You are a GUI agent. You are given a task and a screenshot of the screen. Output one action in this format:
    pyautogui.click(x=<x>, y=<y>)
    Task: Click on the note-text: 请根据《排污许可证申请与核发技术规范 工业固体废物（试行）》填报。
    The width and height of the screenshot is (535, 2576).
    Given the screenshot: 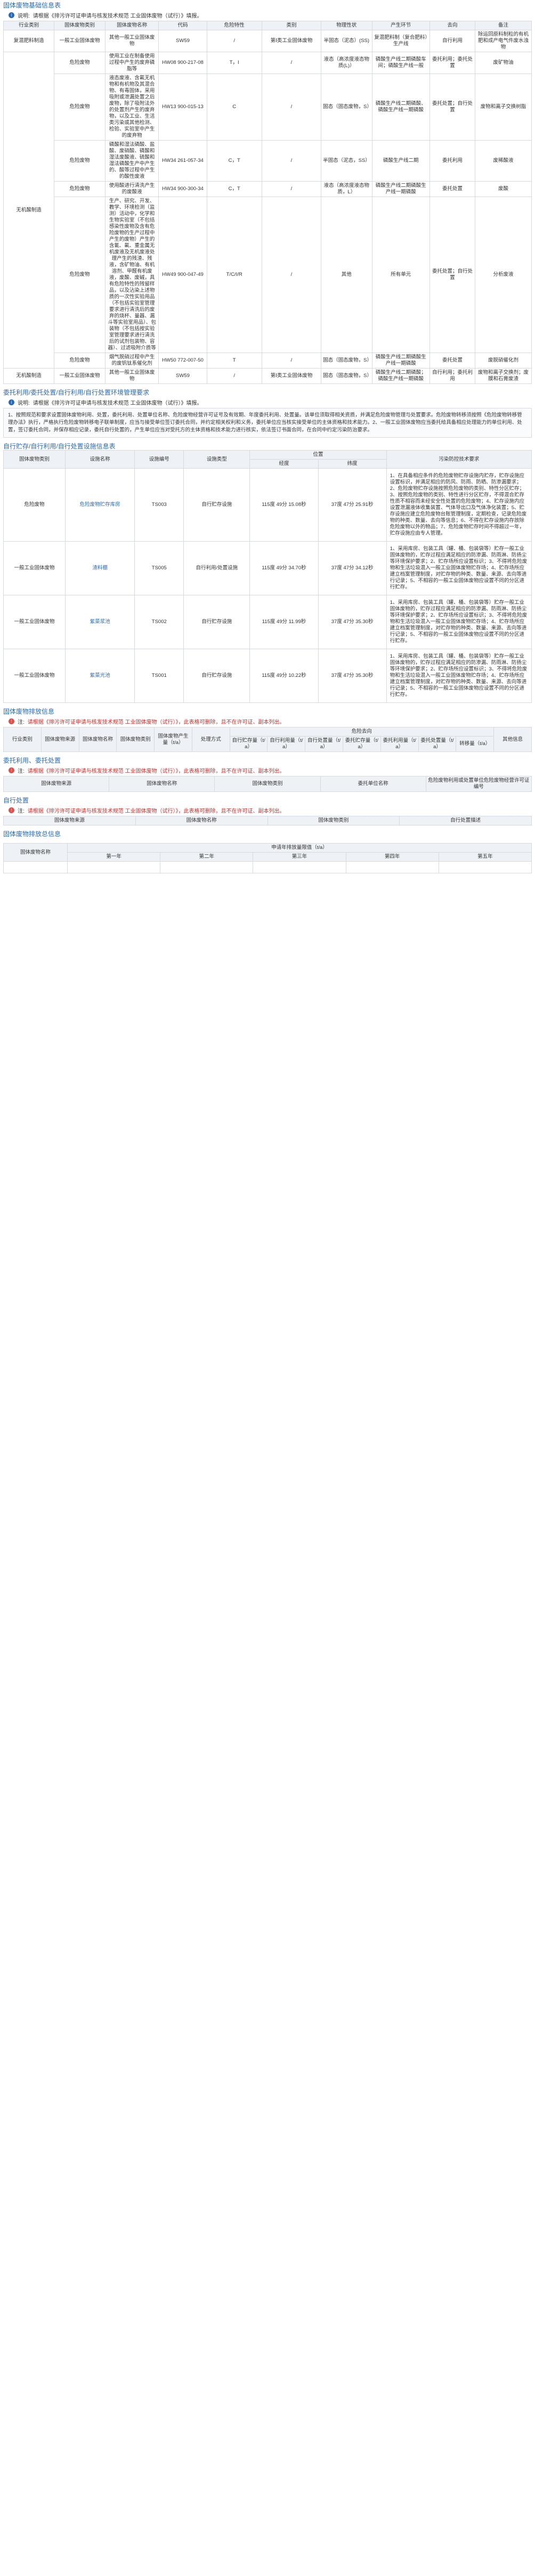 What is the action you would take?
    pyautogui.click(x=117, y=403)
    